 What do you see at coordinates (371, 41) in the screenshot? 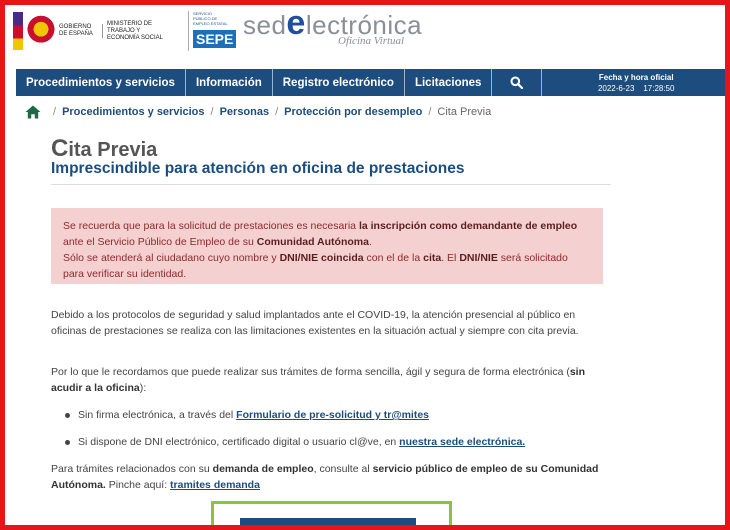
I see `sede-subtitle: Oficina Virtual` at bounding box center [371, 41].